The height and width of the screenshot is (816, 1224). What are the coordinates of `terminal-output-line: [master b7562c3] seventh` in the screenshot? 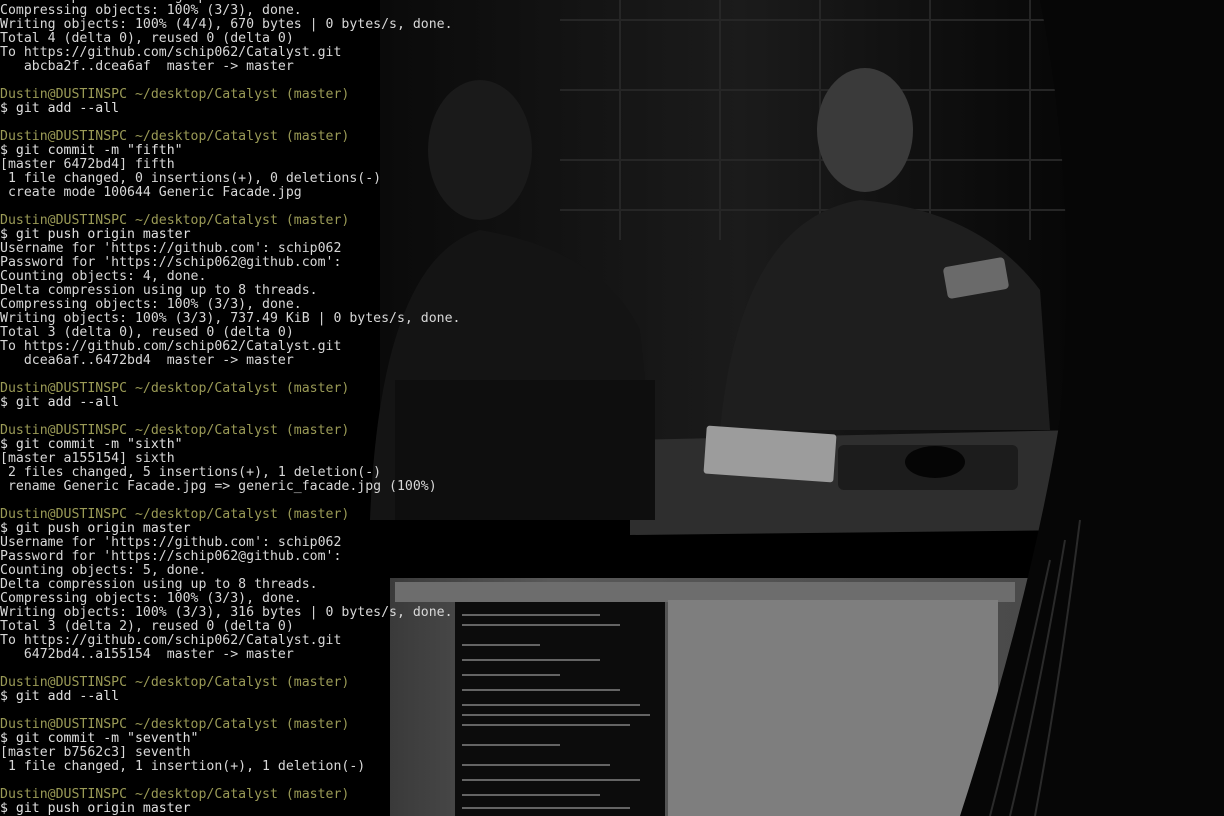 It's located at (95, 752).